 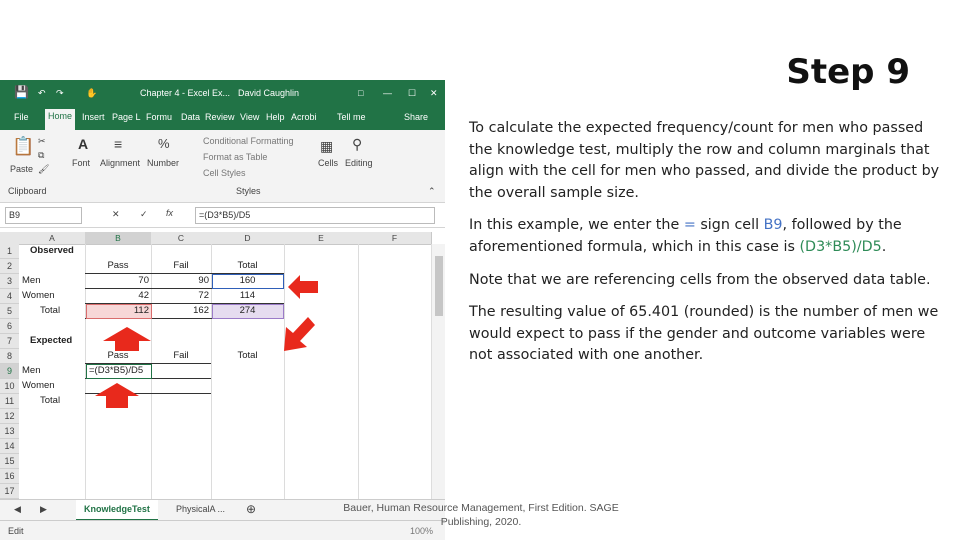 What do you see at coordinates (21, 117) in the screenshot?
I see `tab-file: File` at bounding box center [21, 117].